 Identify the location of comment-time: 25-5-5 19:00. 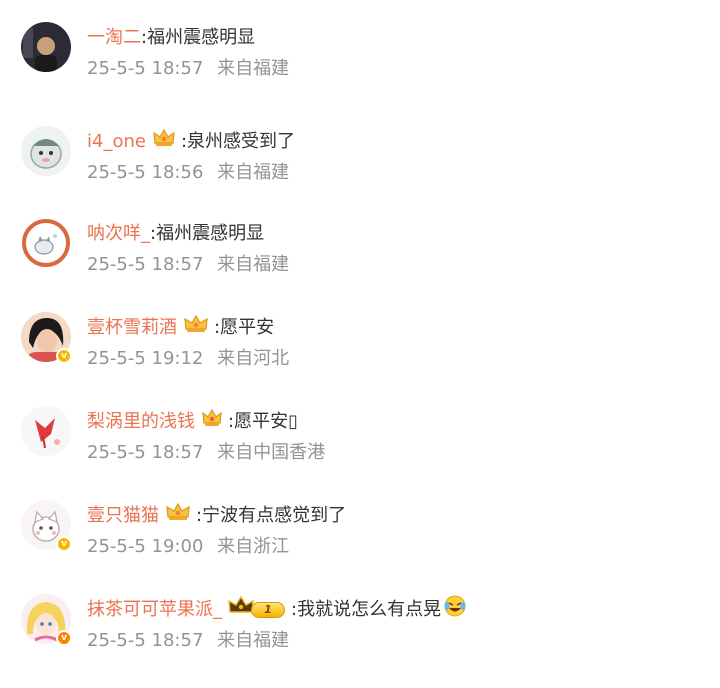
(145, 546).